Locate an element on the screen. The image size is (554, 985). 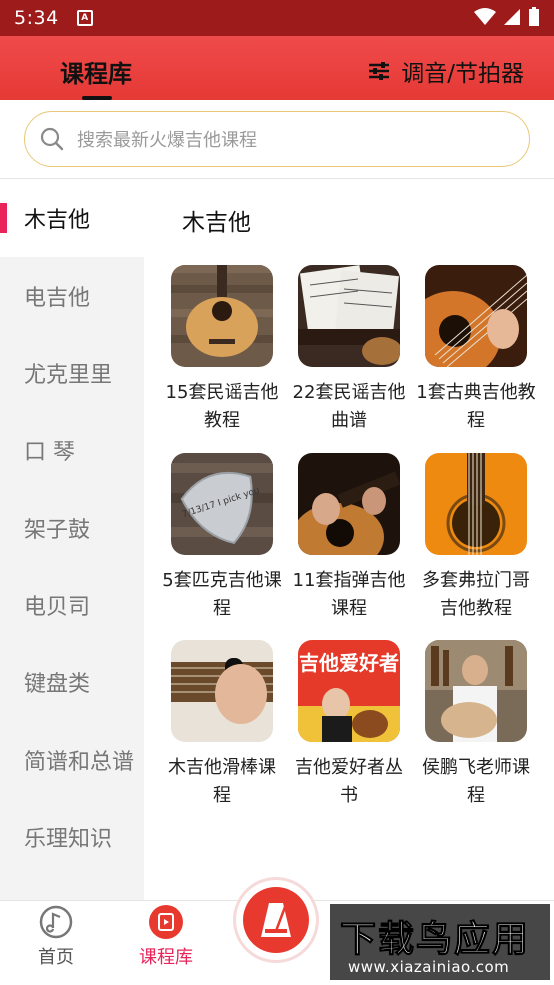
nav-home: 首页 is located at coordinates (56, 937).